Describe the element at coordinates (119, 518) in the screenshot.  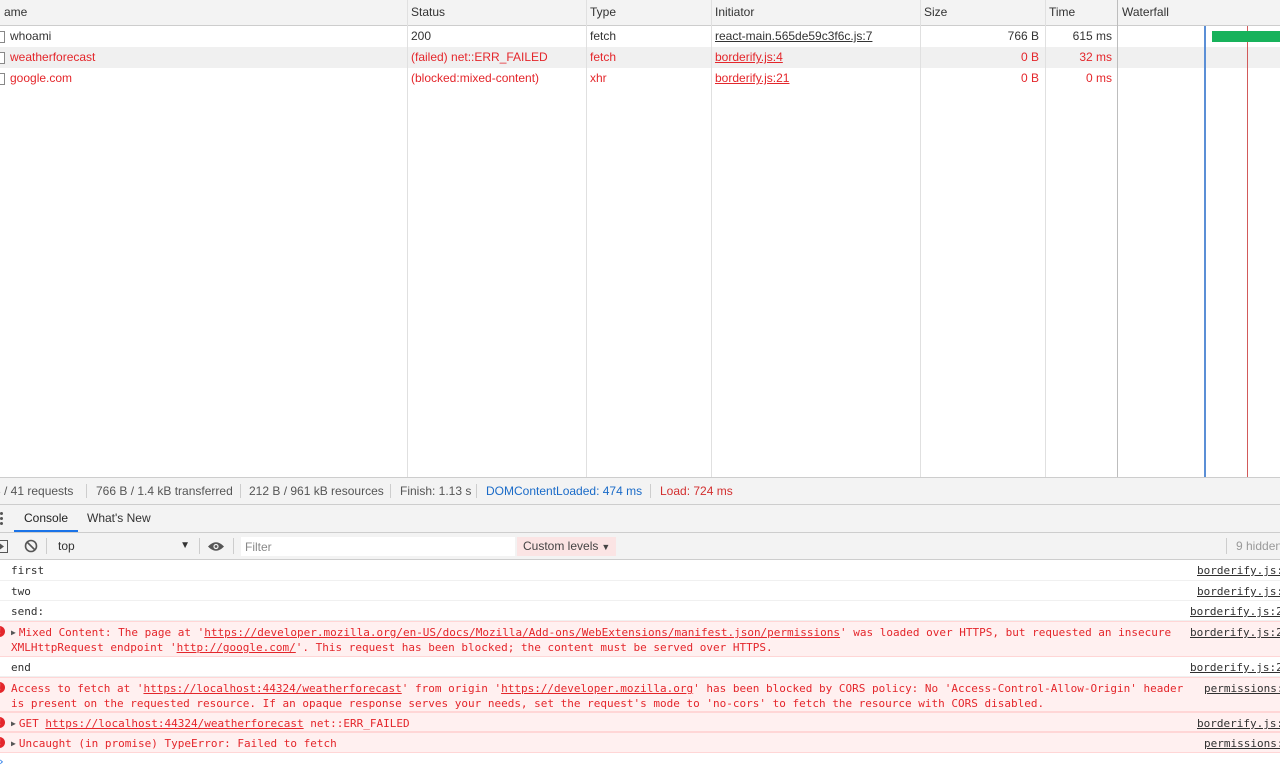
I see `tab-whats-new: What's New` at that location.